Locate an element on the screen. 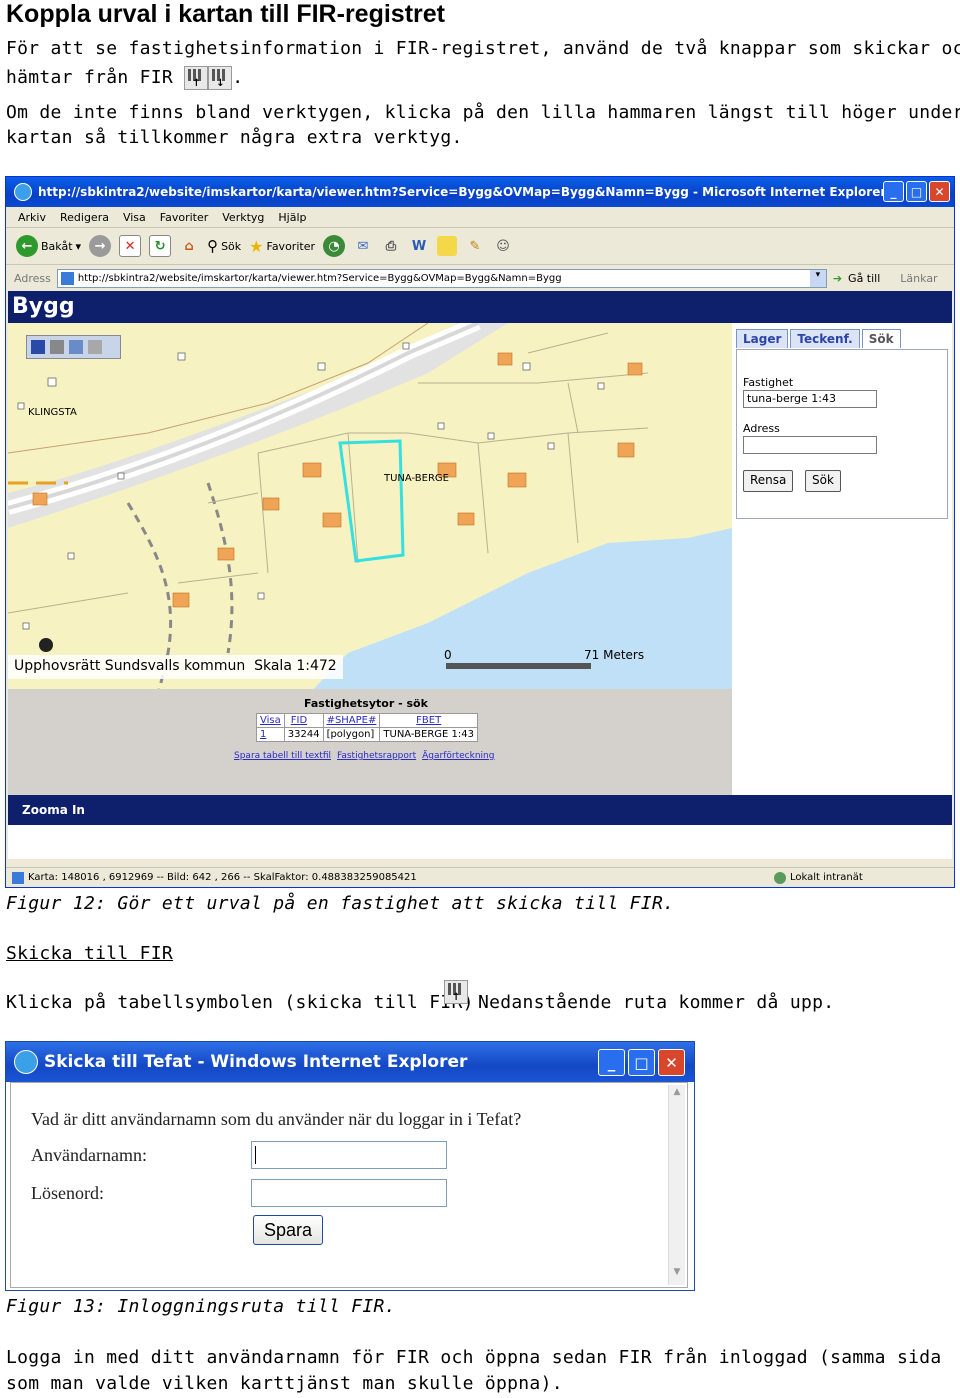  dropdown-arrow-icon: ▾ is located at coordinates (817, 278).